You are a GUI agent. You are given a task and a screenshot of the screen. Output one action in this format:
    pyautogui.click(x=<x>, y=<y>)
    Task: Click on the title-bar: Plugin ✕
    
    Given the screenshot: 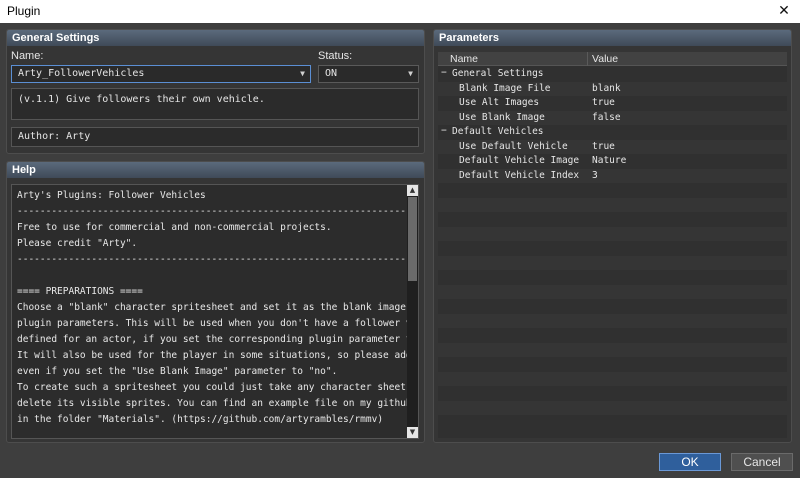 What is the action you would take?
    pyautogui.click(x=400, y=11)
    